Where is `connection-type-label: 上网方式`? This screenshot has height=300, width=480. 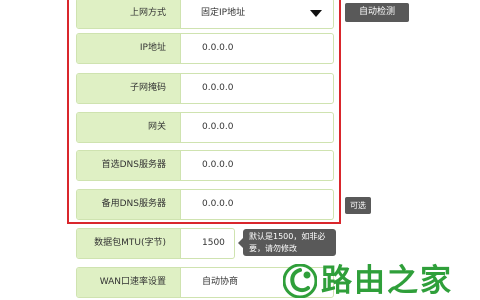
connection-type-label: 上网方式 is located at coordinates (129, 14).